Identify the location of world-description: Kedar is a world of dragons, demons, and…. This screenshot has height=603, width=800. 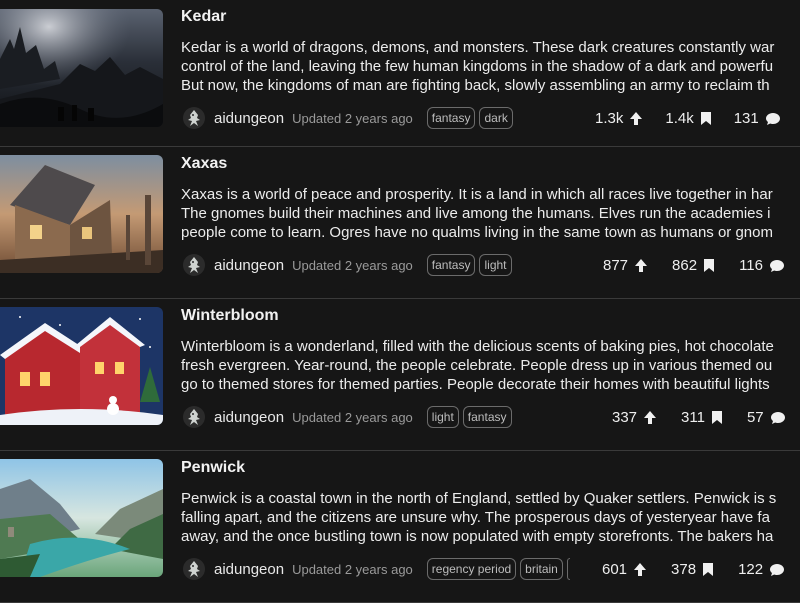
(478, 66).